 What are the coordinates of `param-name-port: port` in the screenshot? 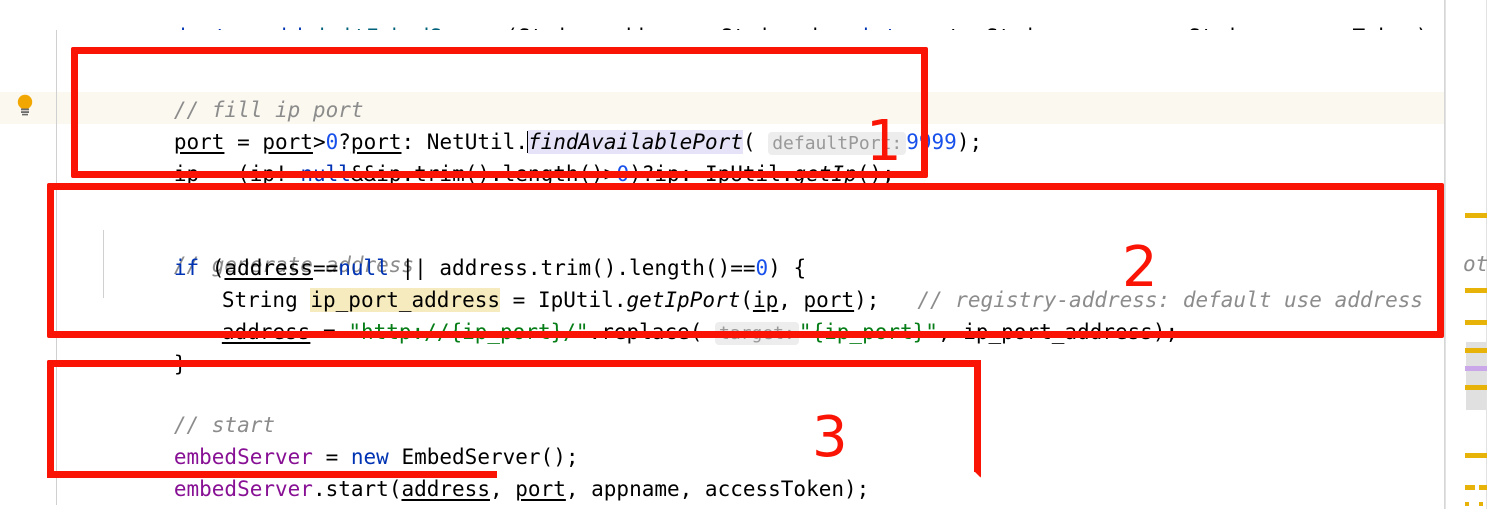 It's located at (935, 27).